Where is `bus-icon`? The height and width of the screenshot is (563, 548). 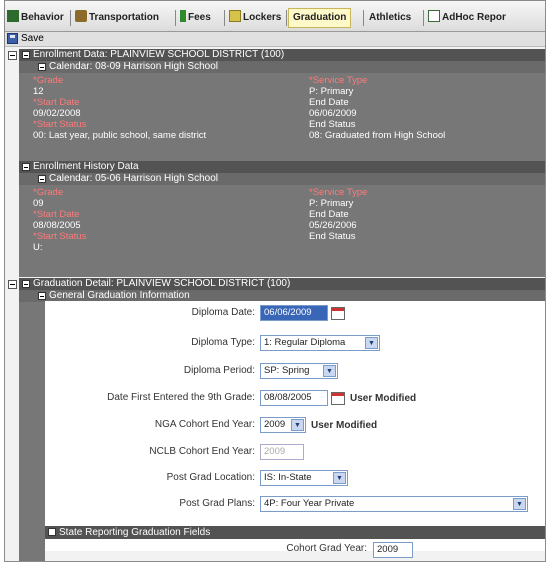
bus-icon is located at coordinates (81, 16).